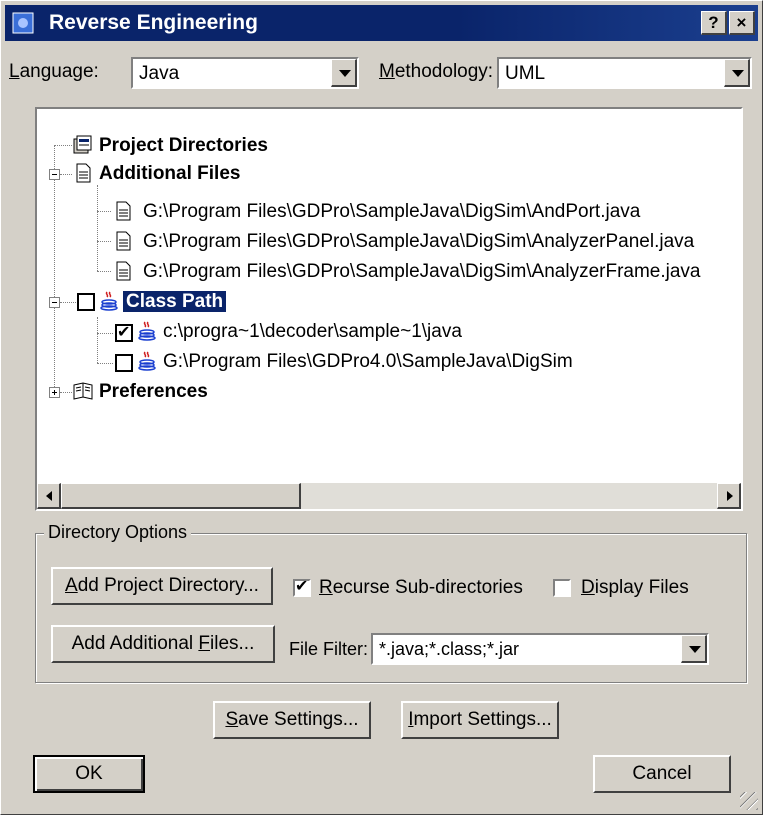 Image resolution: width=763 pixels, height=815 pixels. I want to click on class-path-label: Class Path, so click(175, 301).